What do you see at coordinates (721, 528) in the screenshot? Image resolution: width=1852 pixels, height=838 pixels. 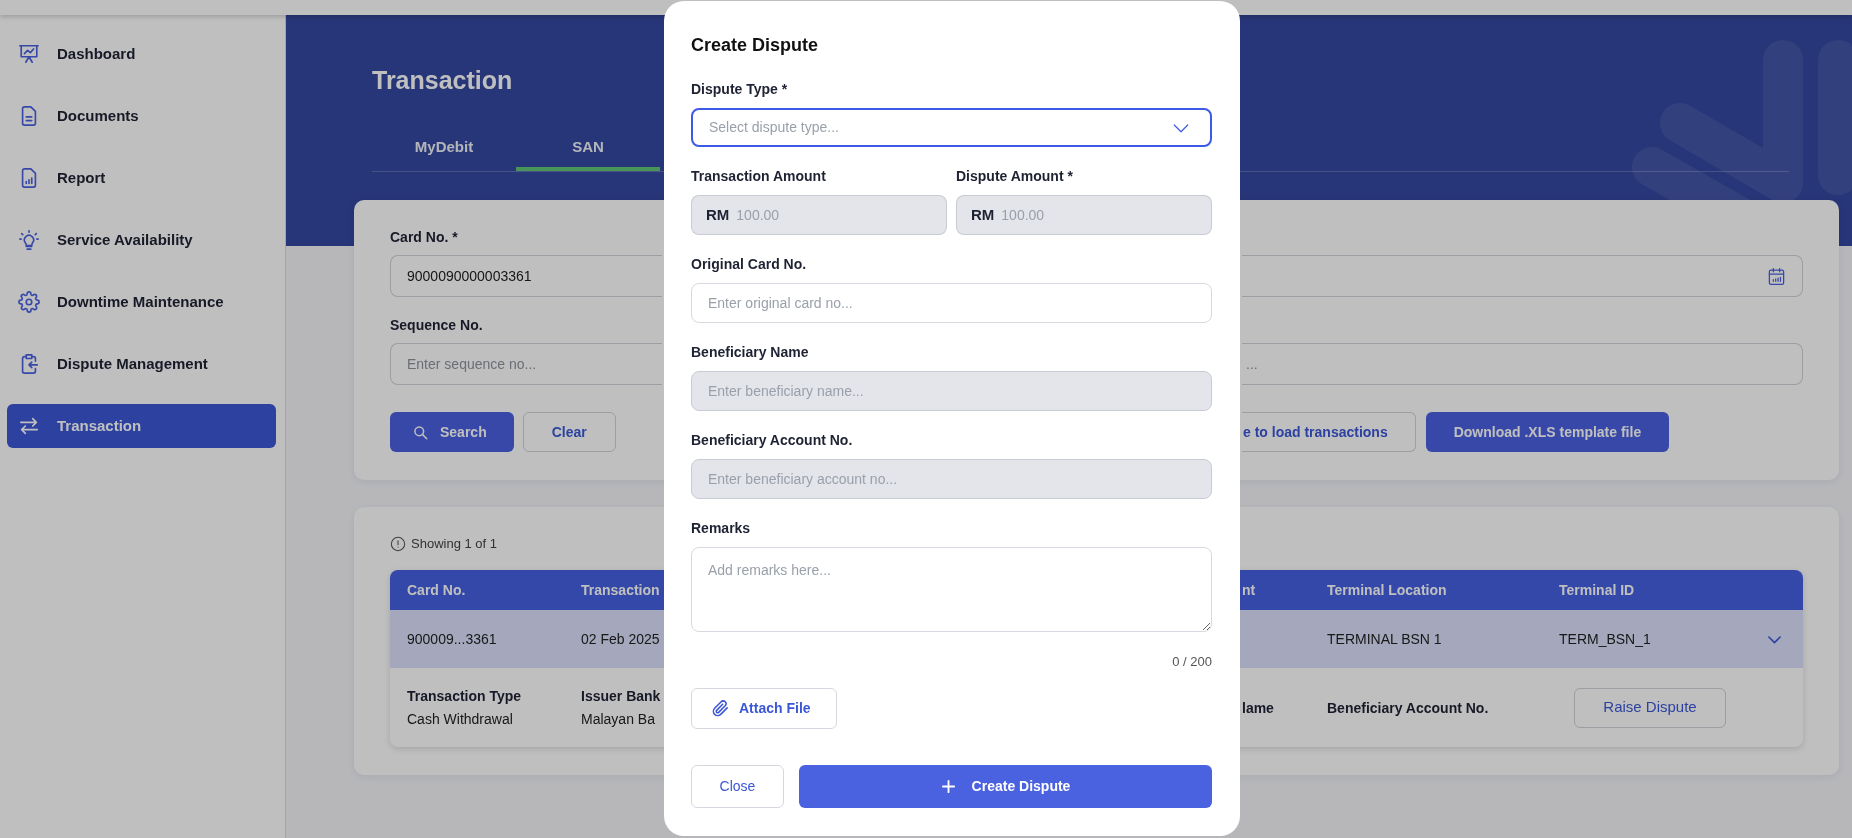 I see `field-label: Remarks` at bounding box center [721, 528].